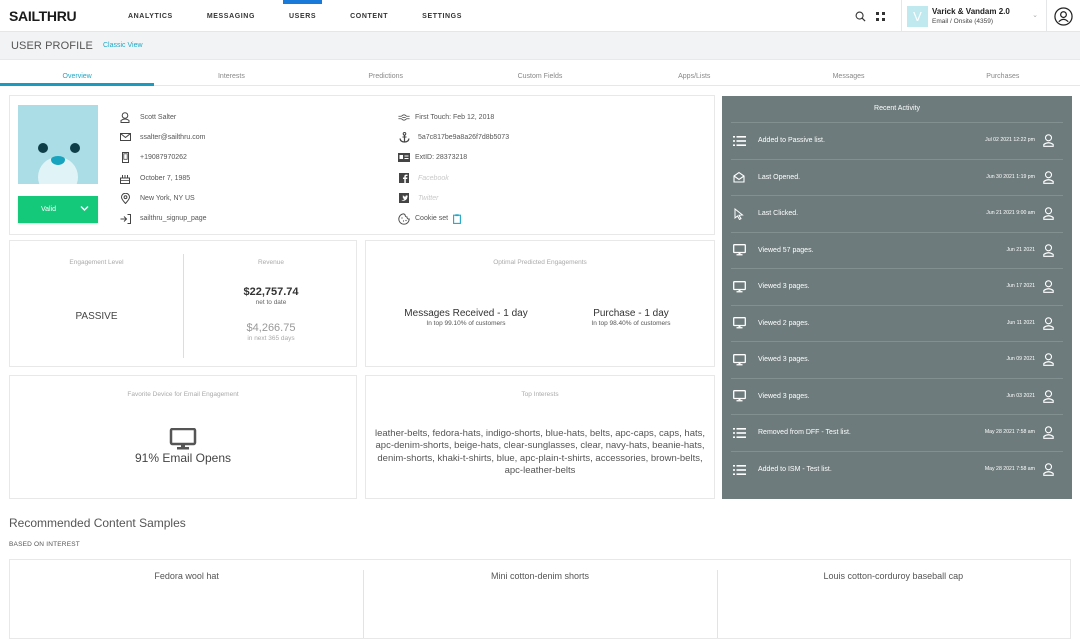  I want to click on prediction-main: Purchase - 1 day, so click(631, 313).